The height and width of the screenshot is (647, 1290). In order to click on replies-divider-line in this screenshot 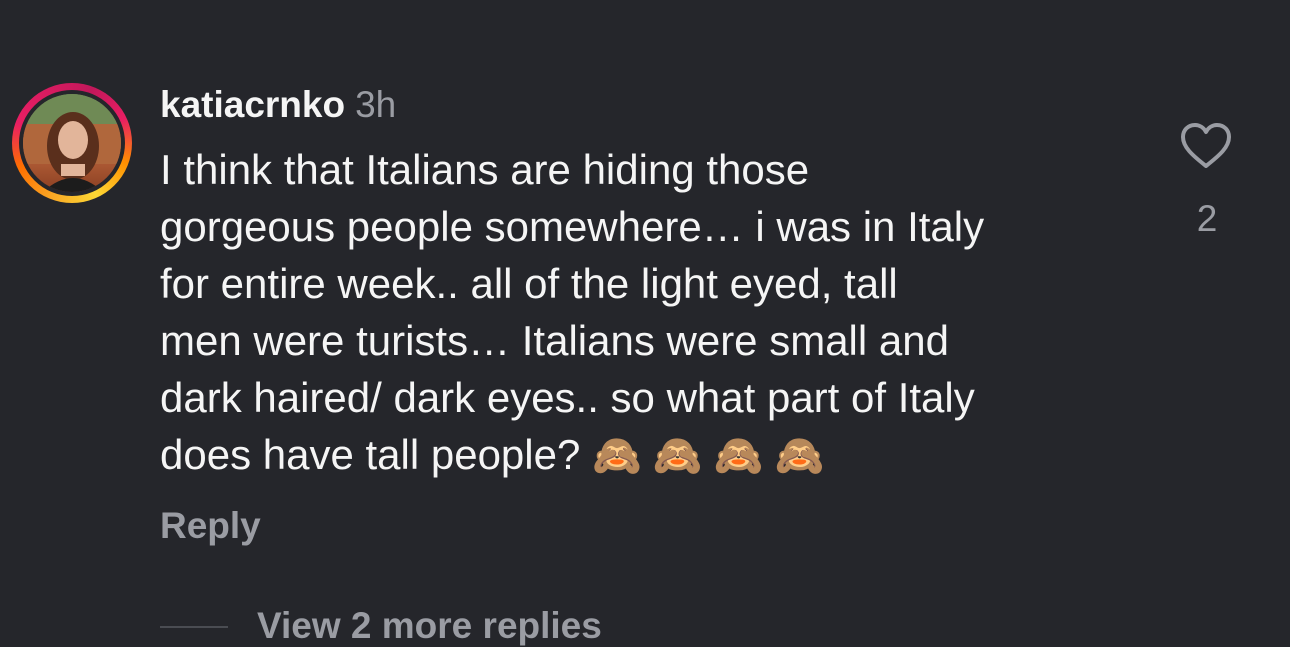, I will do `click(194, 627)`.